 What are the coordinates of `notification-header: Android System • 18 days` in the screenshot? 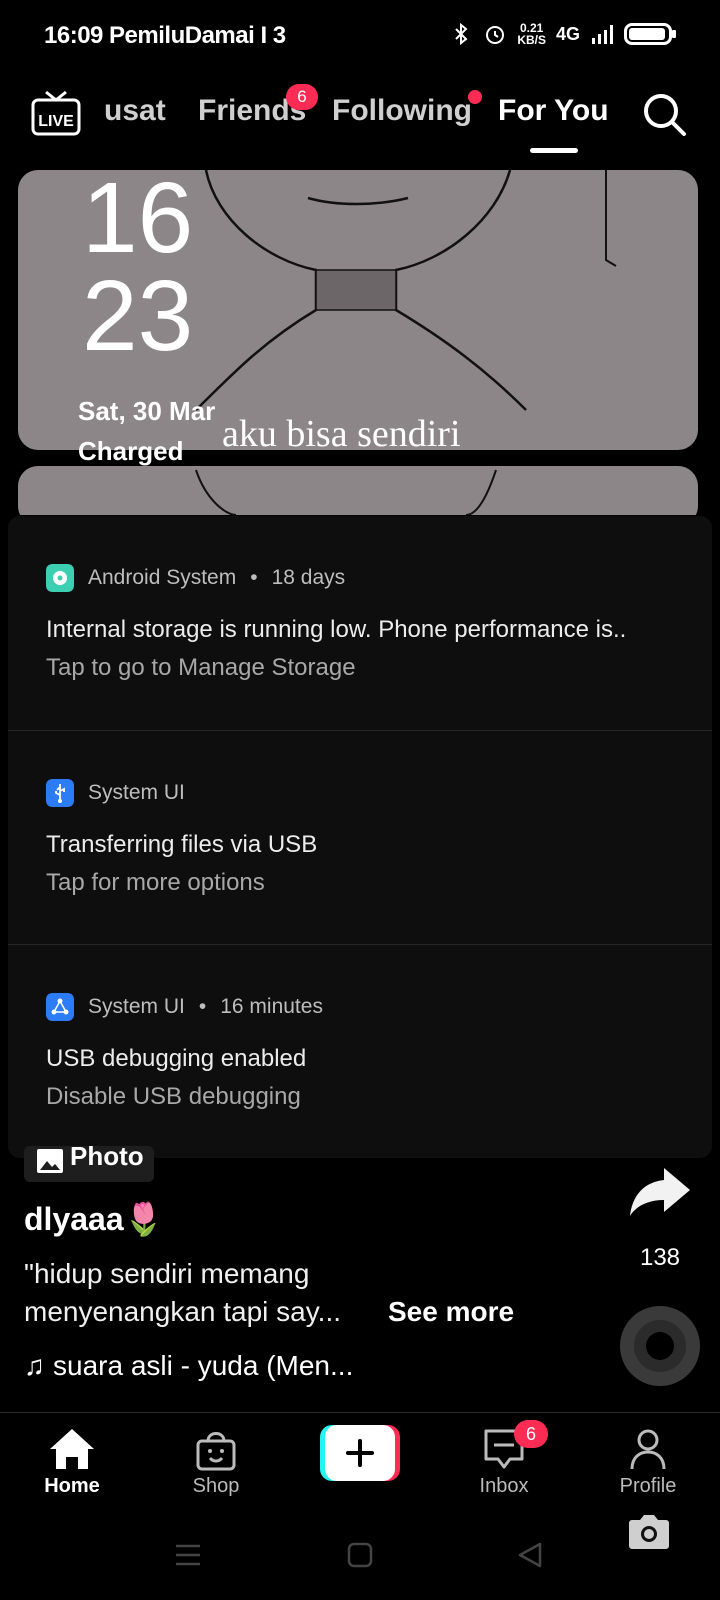 It's located at (195, 578).